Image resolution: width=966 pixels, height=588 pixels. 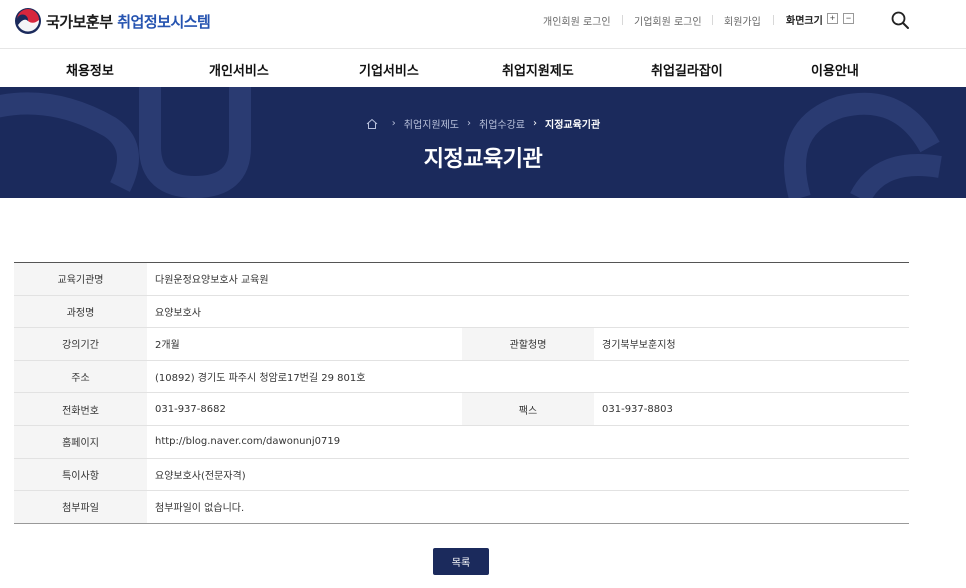 What do you see at coordinates (573, 125) in the screenshot?
I see `breadcrumb-item-current: 지정교육기관` at bounding box center [573, 125].